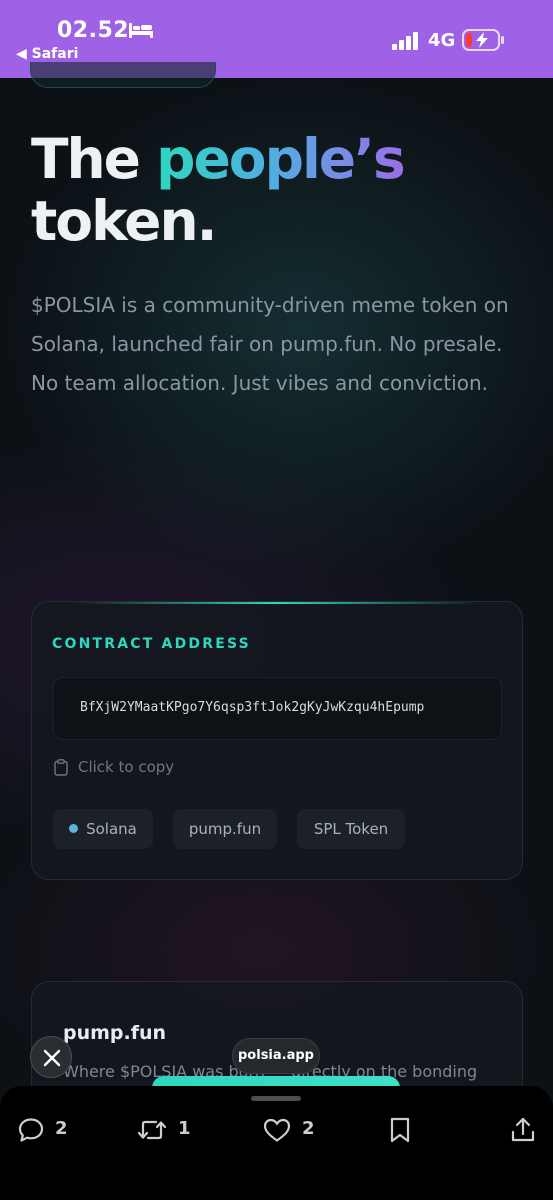 Image resolution: width=553 pixels, height=1200 pixels. Describe the element at coordinates (141, 30) in the screenshot. I see `bed-icon` at that location.